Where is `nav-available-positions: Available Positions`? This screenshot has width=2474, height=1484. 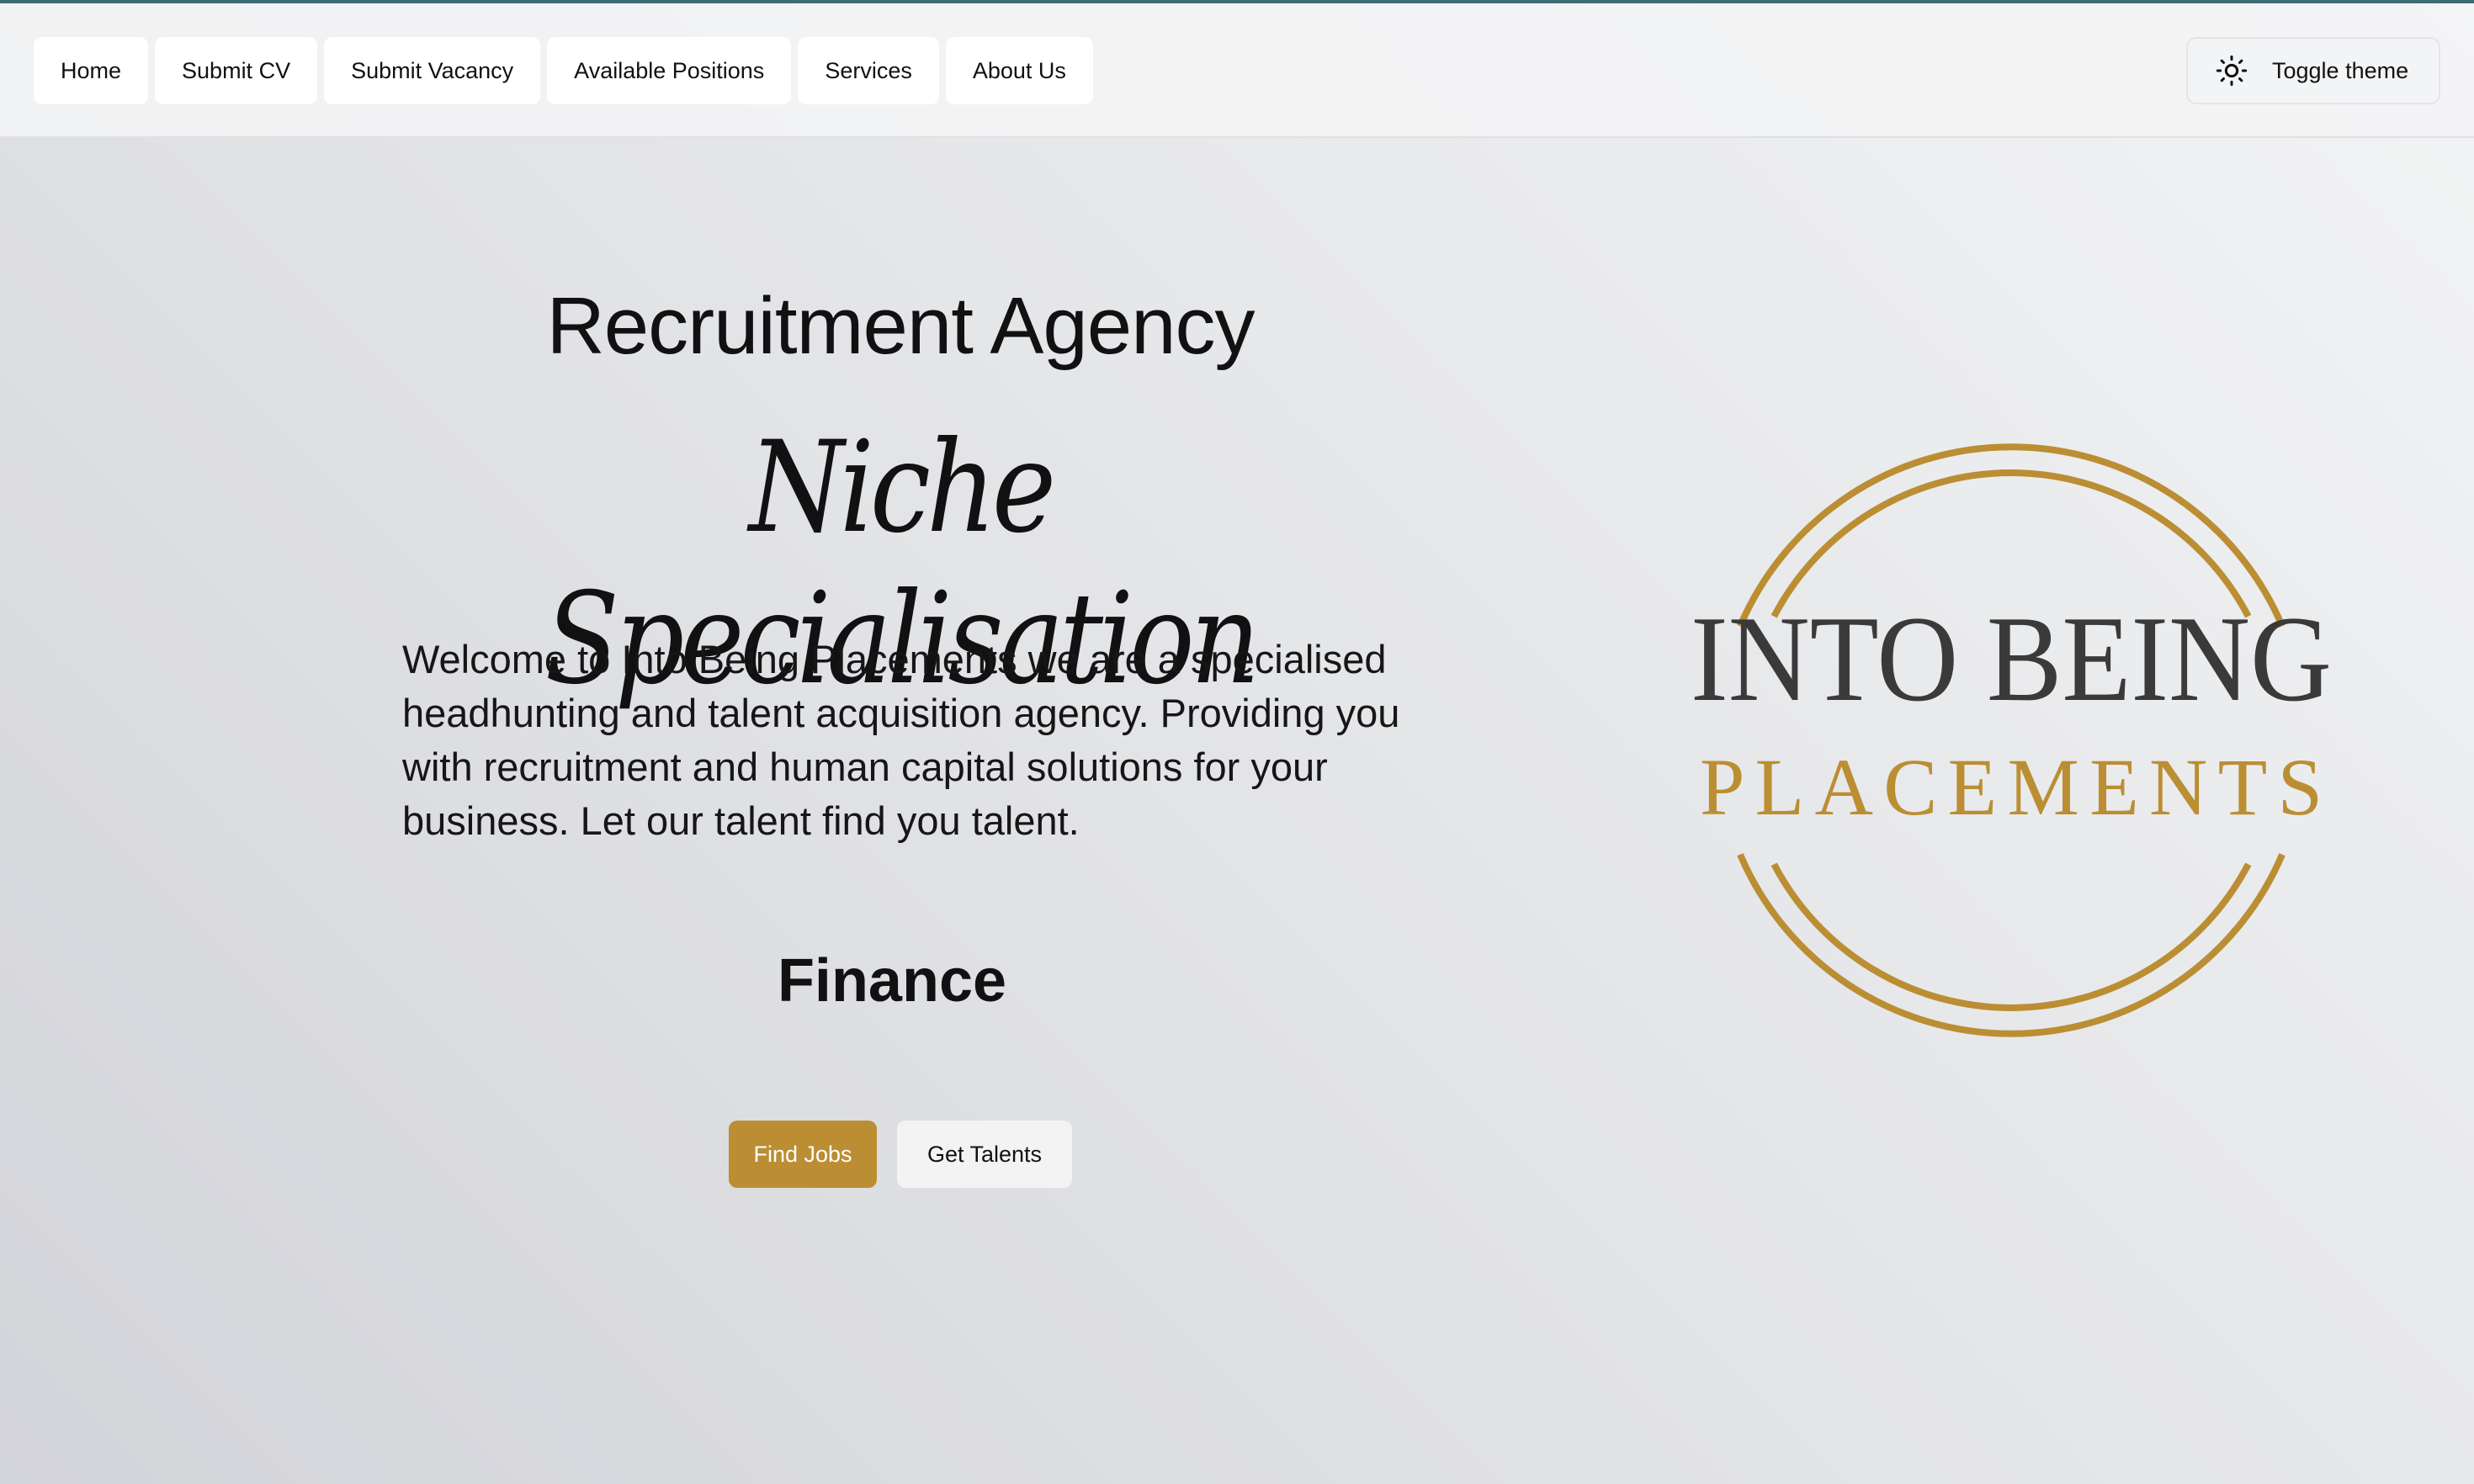 nav-available-positions: Available Positions is located at coordinates (669, 70).